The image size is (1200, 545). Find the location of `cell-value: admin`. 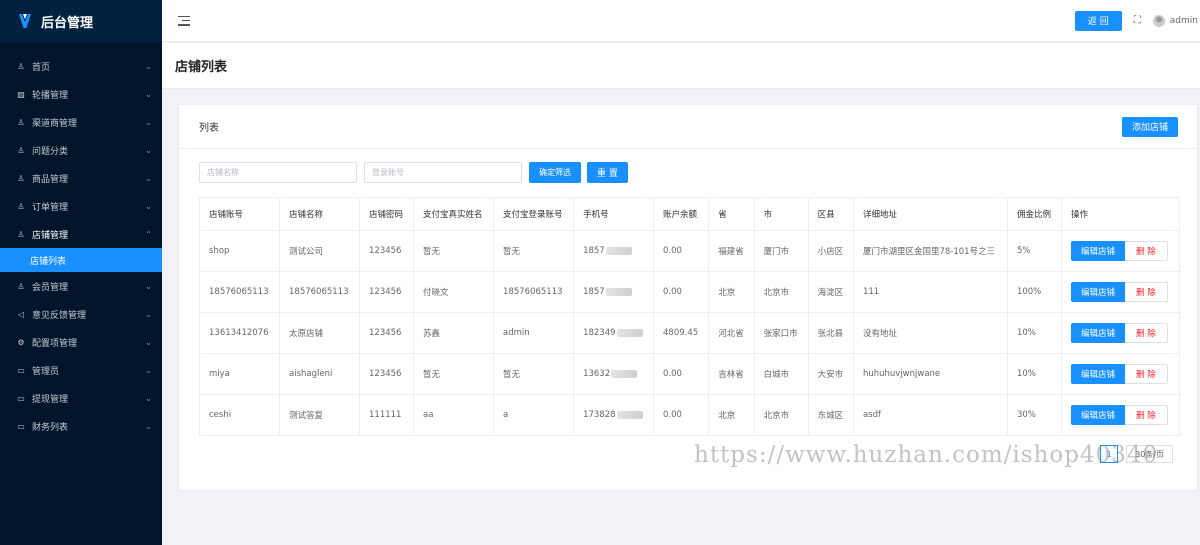

cell-value: admin is located at coordinates (516, 333).